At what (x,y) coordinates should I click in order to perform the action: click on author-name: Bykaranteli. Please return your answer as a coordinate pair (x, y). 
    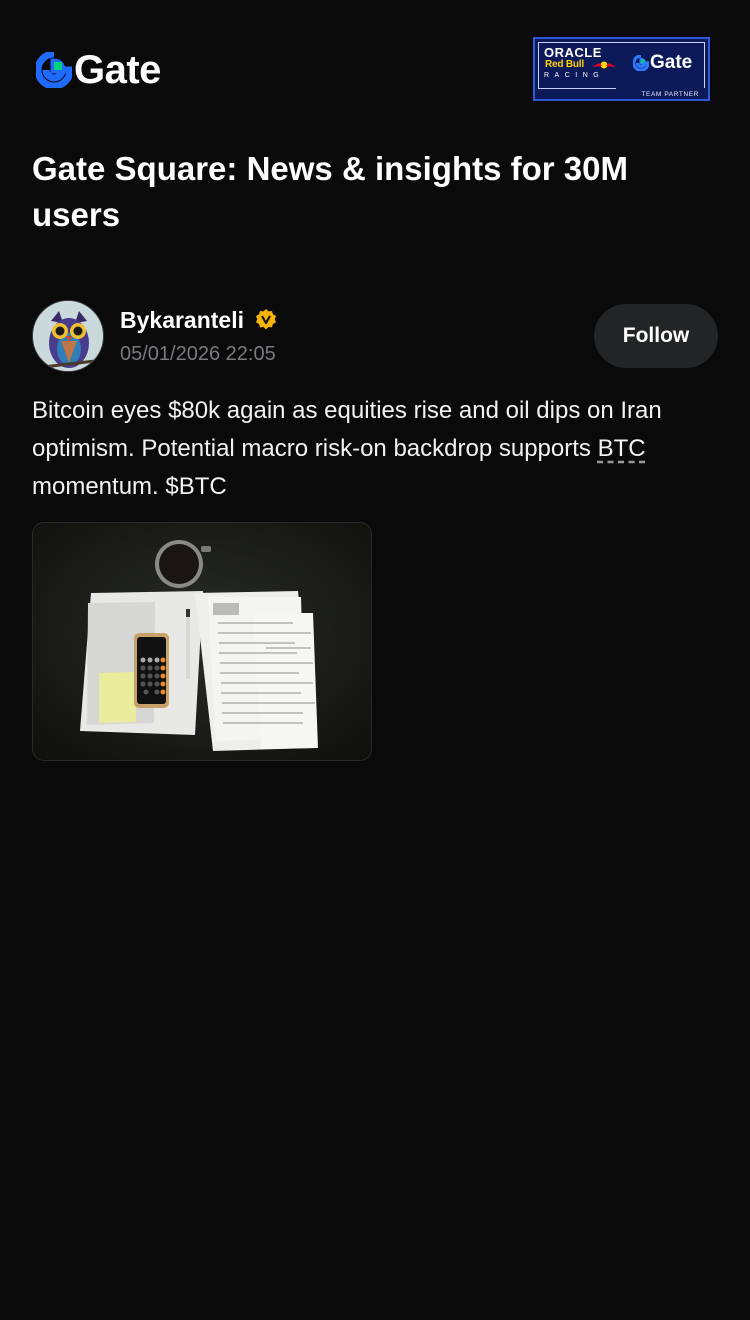
    Looking at the image, I should click on (182, 320).